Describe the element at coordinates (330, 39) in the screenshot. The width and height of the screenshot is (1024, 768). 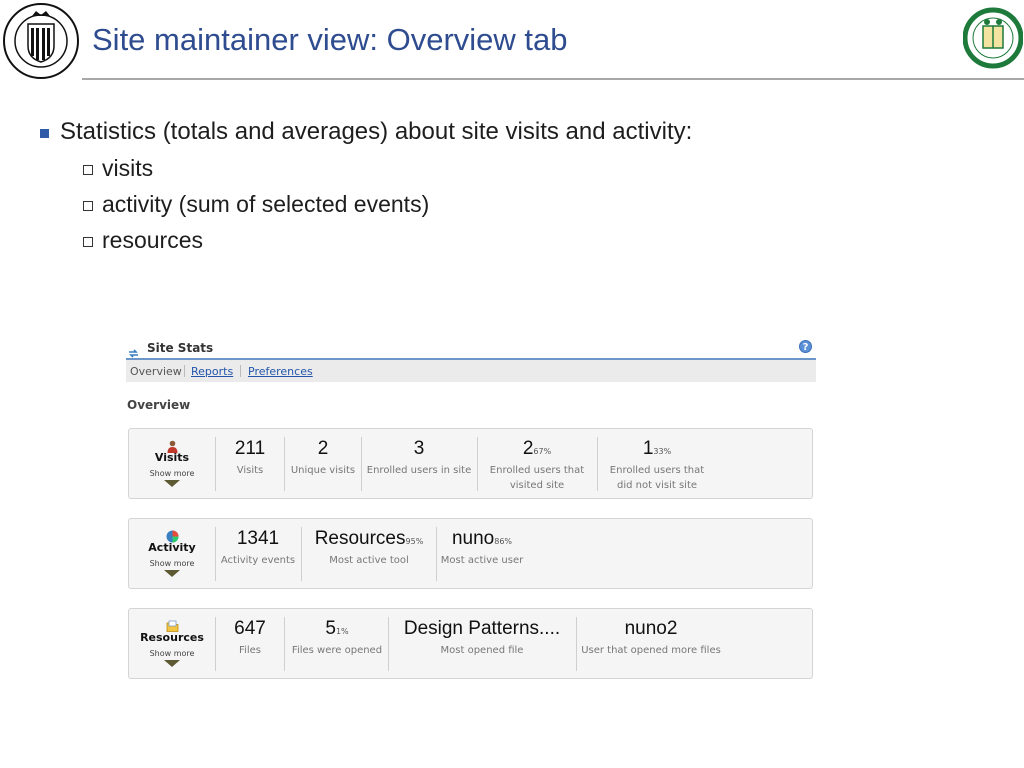
I see `slide-title: Site maintainer view: Overview tab` at that location.